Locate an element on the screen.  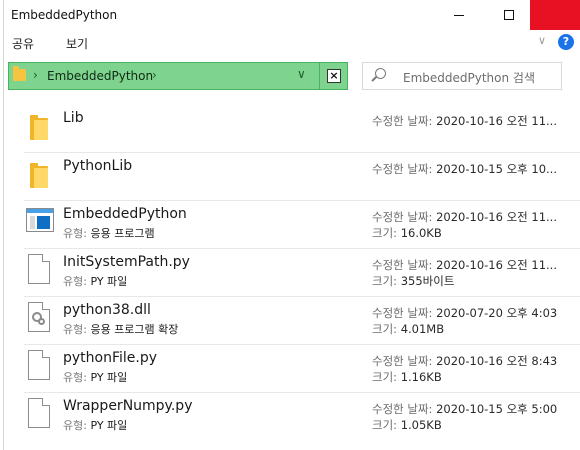
title-bar: EmbeddedPython is located at coordinates (292, 15).